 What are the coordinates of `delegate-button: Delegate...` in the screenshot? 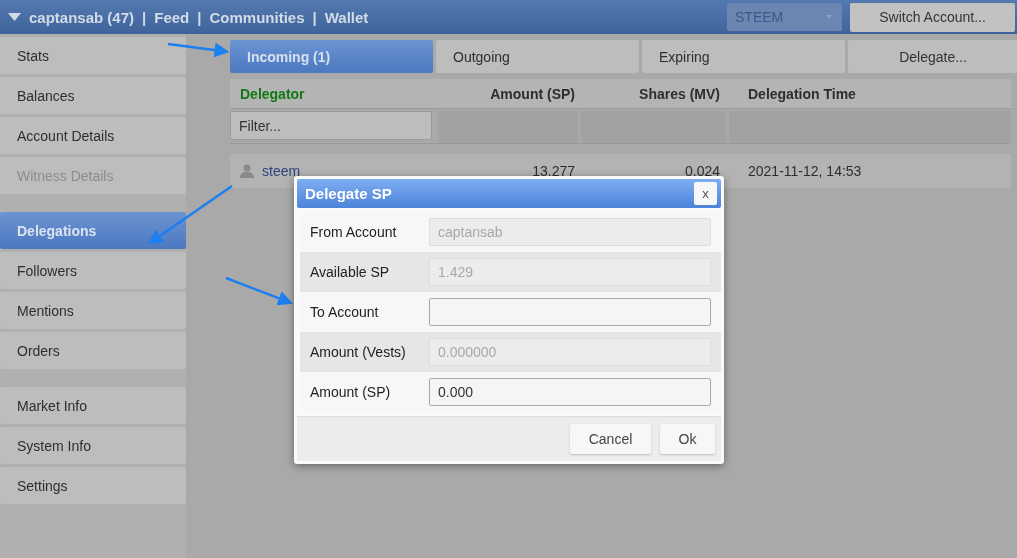 It's located at (932, 56).